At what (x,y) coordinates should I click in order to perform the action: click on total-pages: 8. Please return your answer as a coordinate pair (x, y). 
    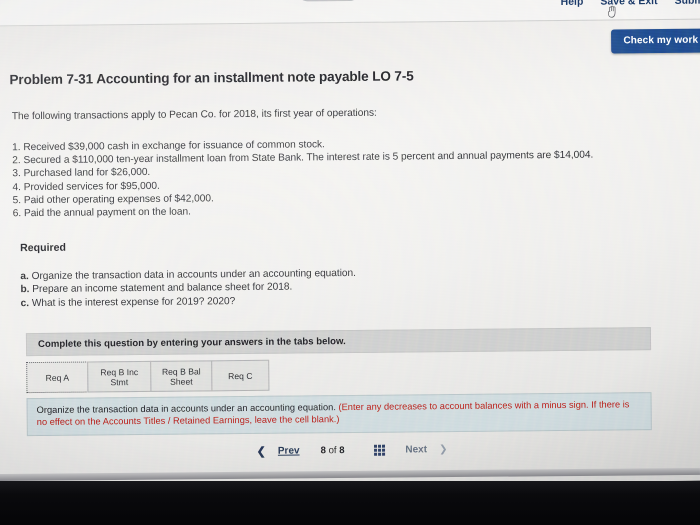
    Looking at the image, I should click on (342, 451).